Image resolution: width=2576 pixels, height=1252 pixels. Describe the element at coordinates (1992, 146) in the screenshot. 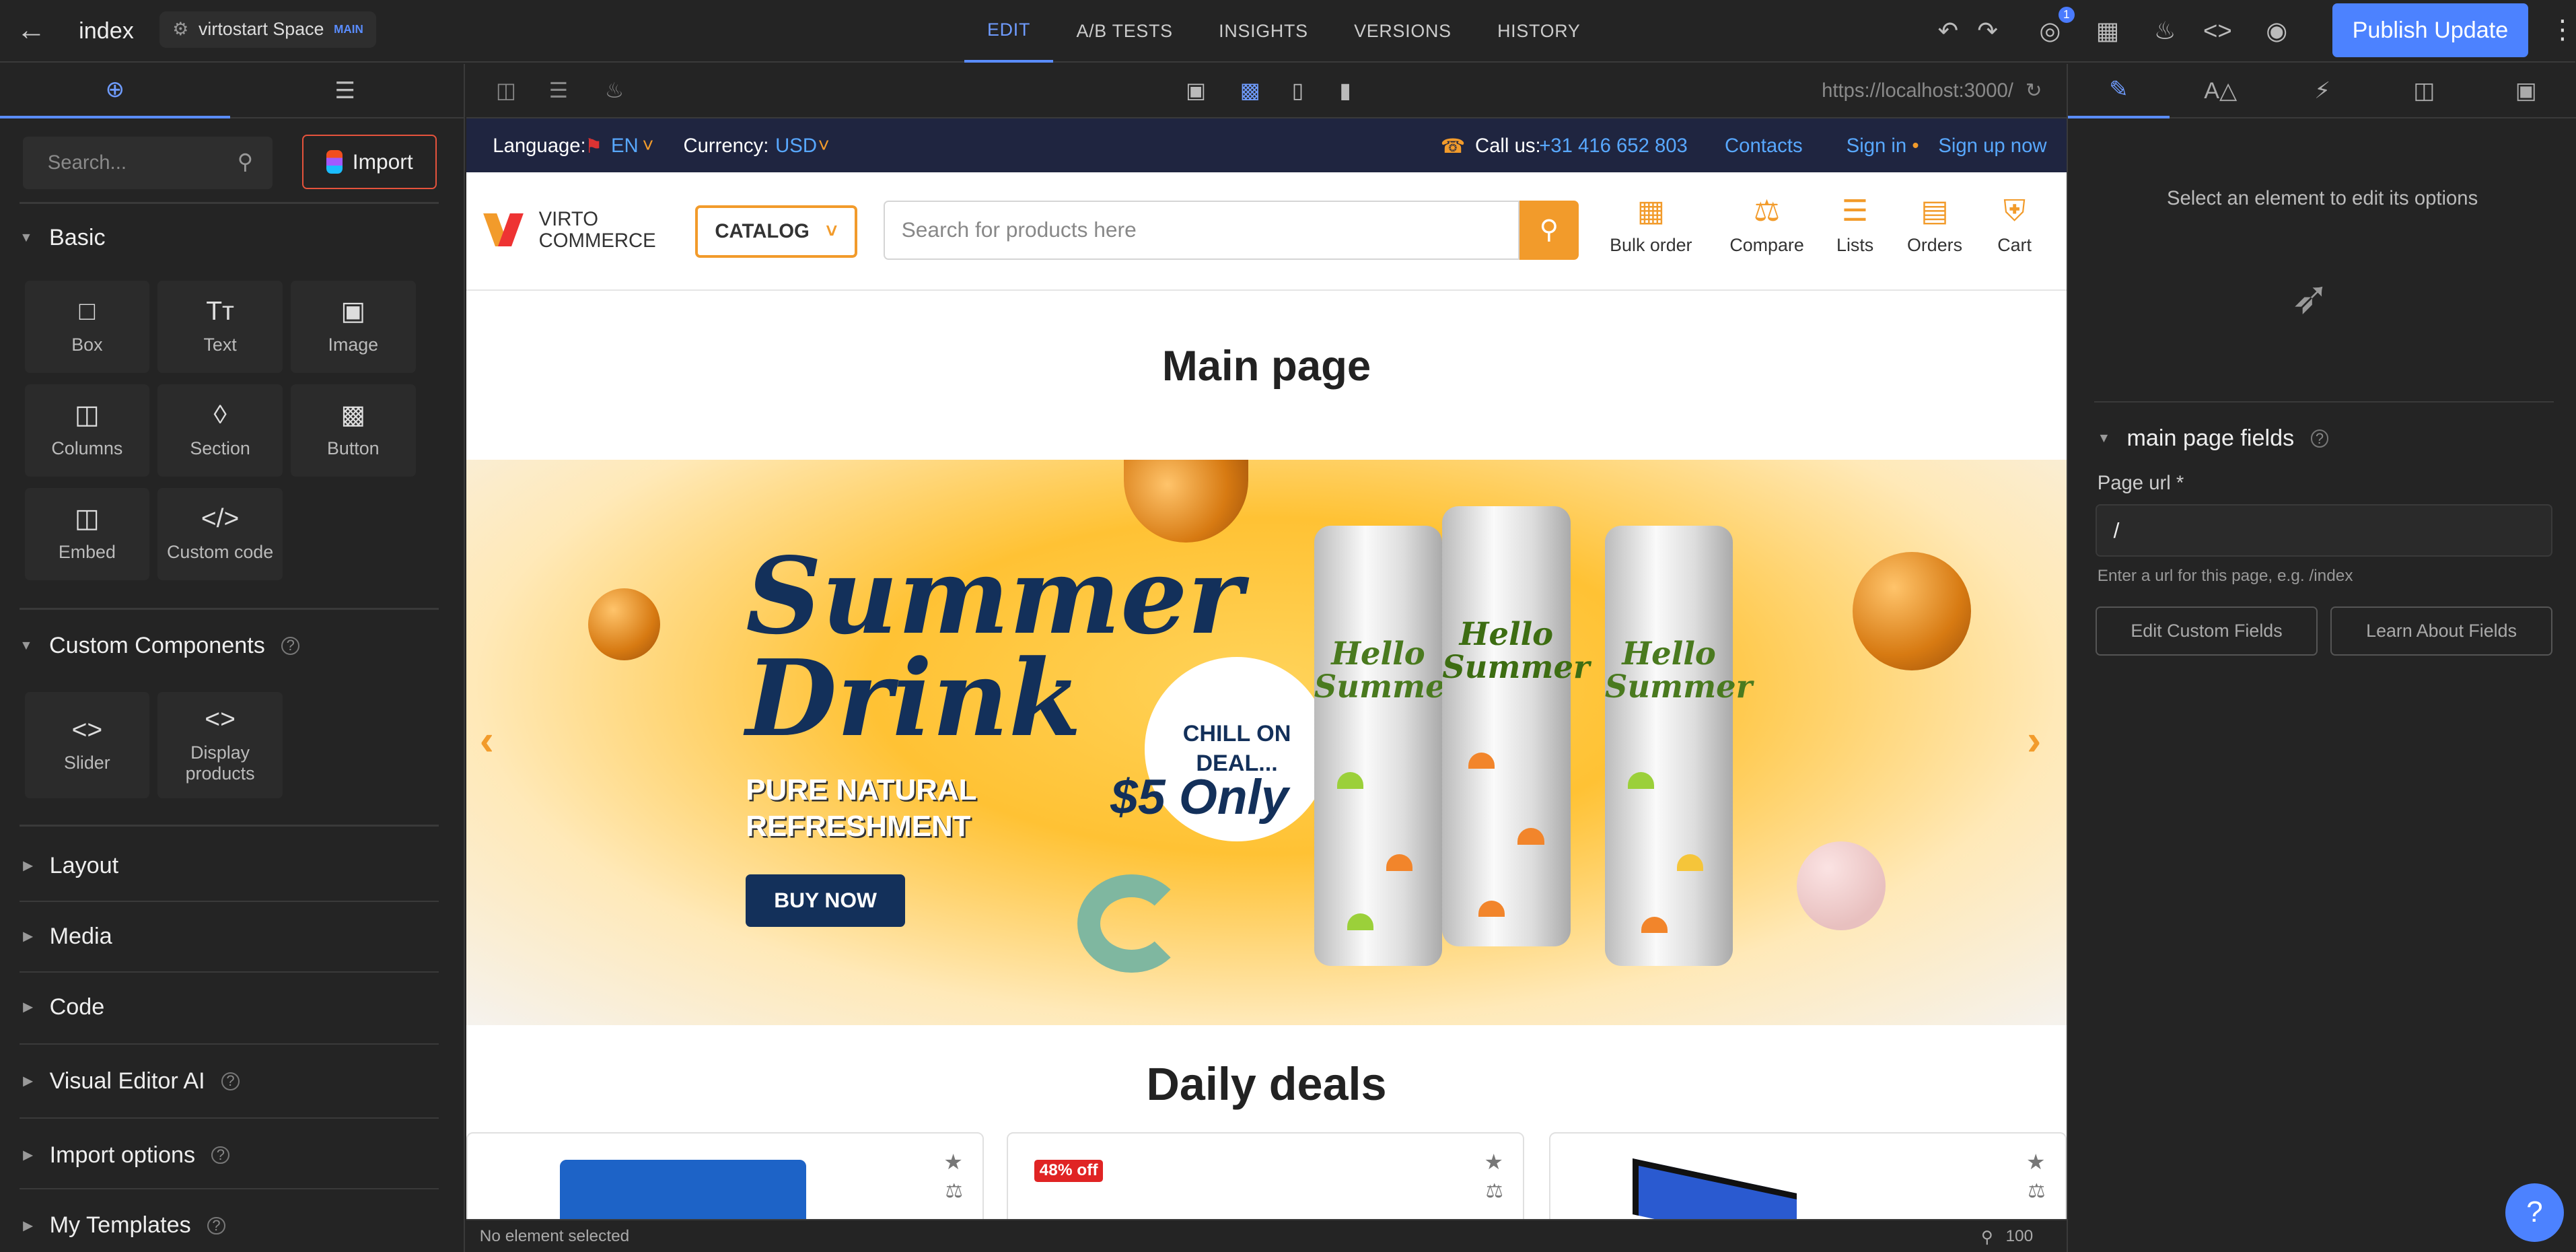

I see `sign-up-link: Sign up now` at that location.